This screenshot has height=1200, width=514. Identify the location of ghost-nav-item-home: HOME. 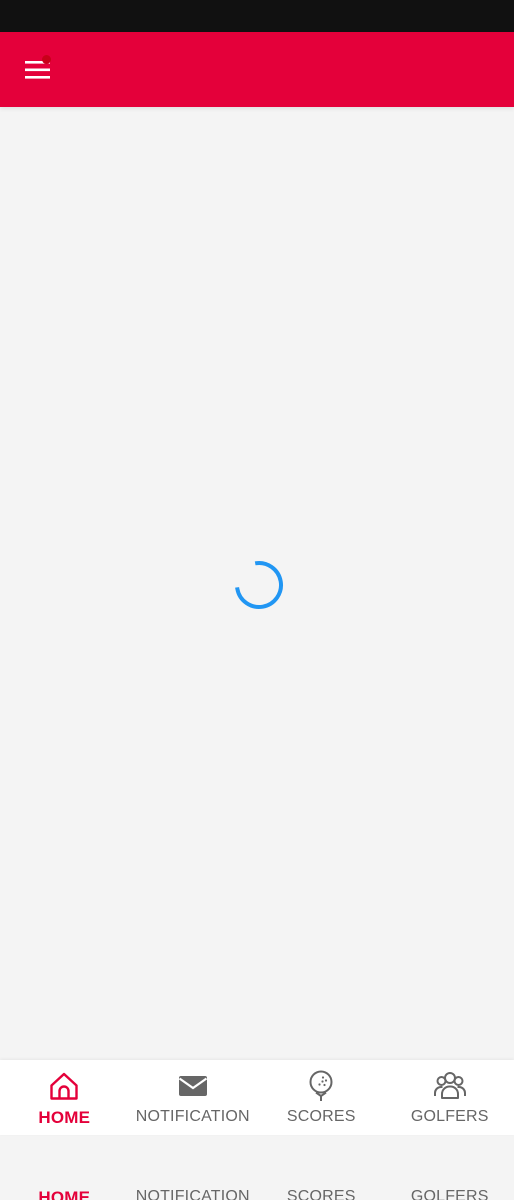
(64, 1192).